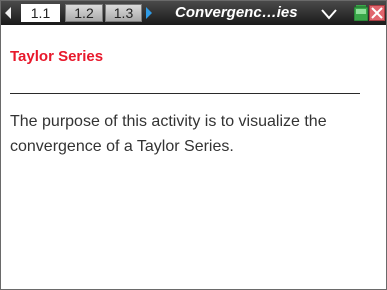 The image size is (387, 290). I want to click on document-title: Convergenc…ies, so click(236, 13).